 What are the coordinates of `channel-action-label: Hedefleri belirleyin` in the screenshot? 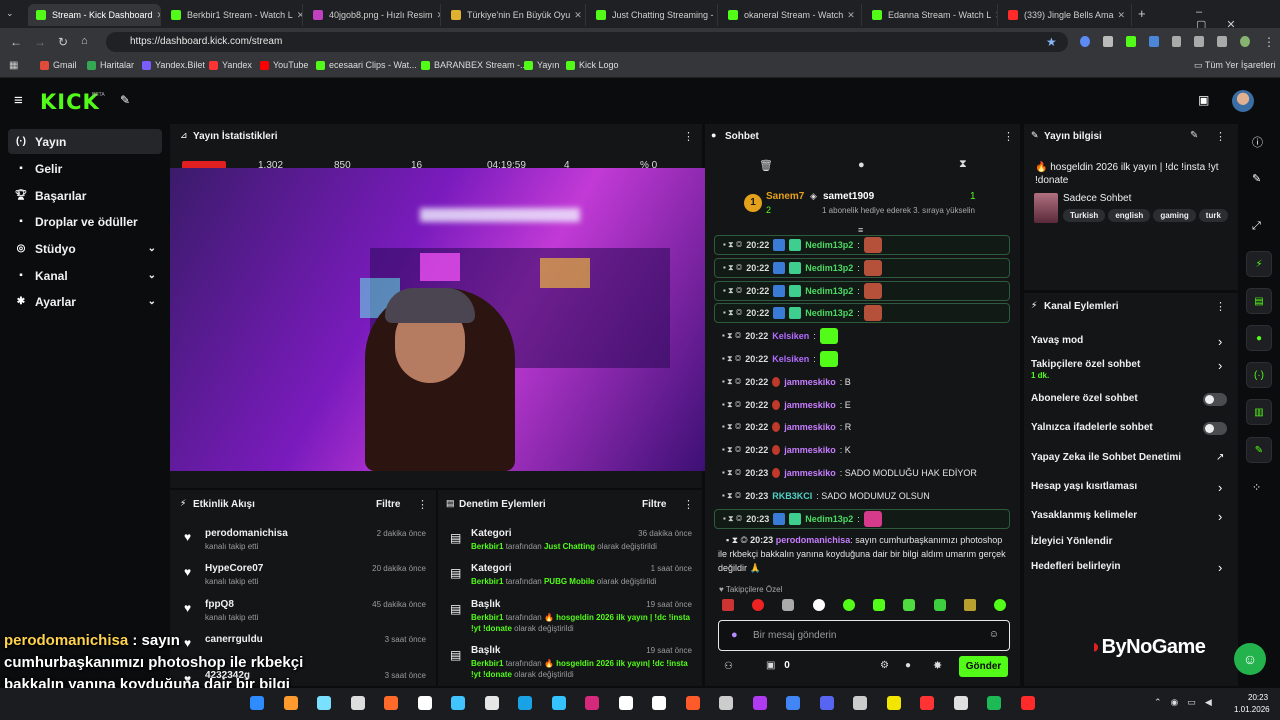 It's located at (1075, 566).